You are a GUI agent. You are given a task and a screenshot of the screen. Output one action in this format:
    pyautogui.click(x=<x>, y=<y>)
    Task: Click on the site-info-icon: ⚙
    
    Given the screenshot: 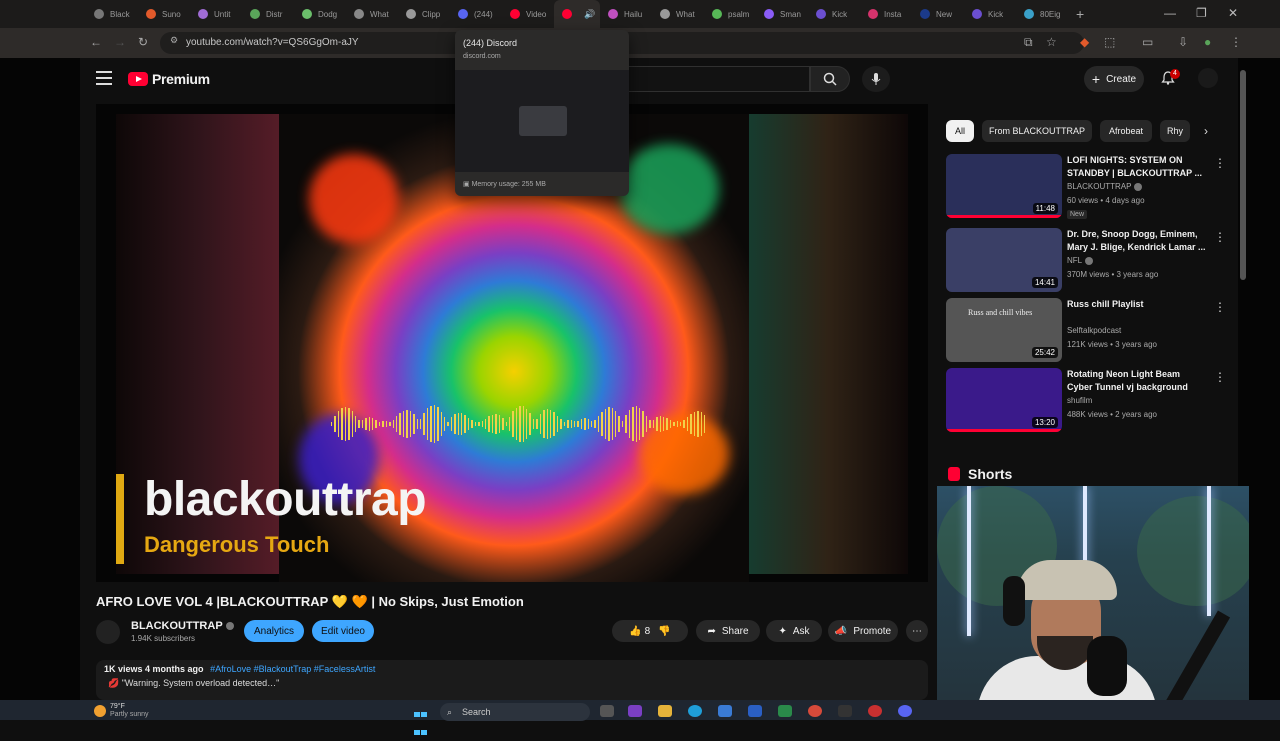 What is the action you would take?
    pyautogui.click(x=174, y=40)
    